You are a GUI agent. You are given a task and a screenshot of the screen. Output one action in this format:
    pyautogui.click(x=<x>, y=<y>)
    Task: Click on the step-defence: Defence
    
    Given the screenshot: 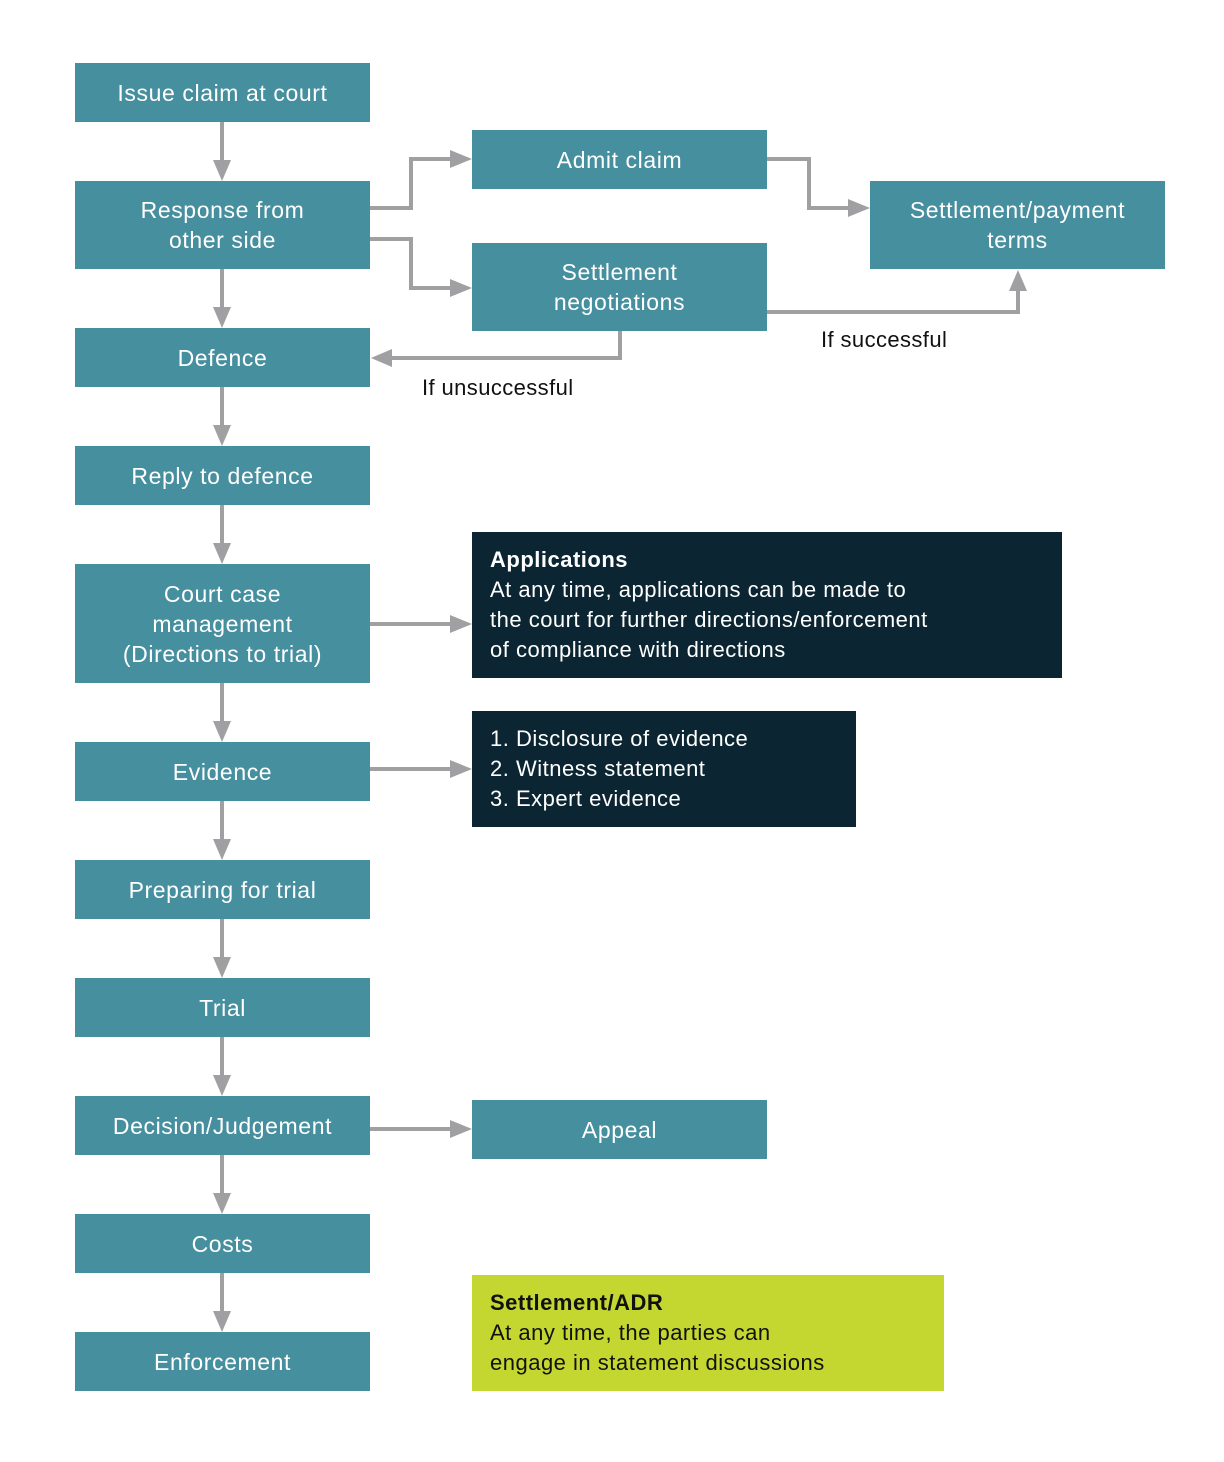 What is the action you would take?
    pyautogui.click(x=222, y=357)
    